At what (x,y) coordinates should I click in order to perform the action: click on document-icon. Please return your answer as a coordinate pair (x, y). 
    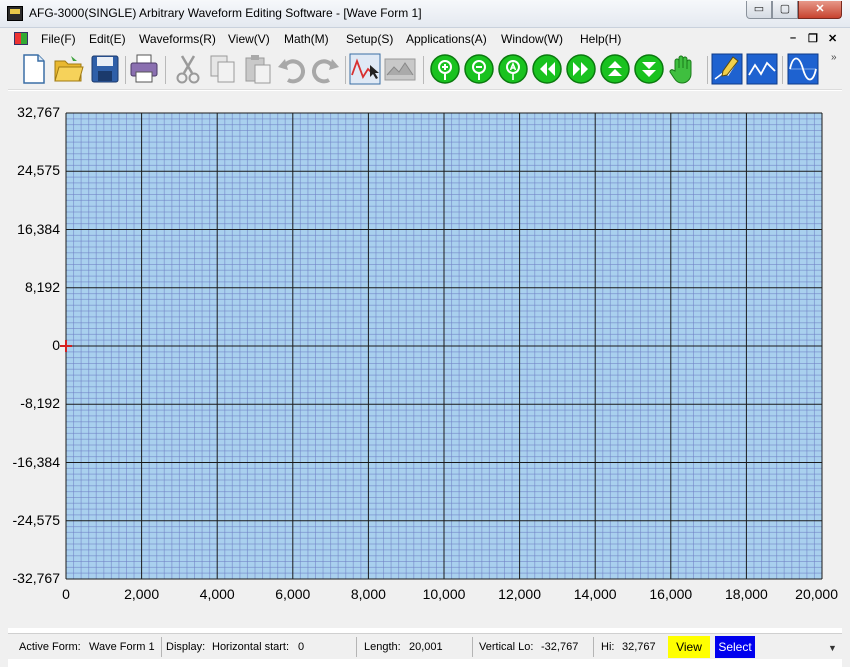
    Looking at the image, I should click on (21, 38).